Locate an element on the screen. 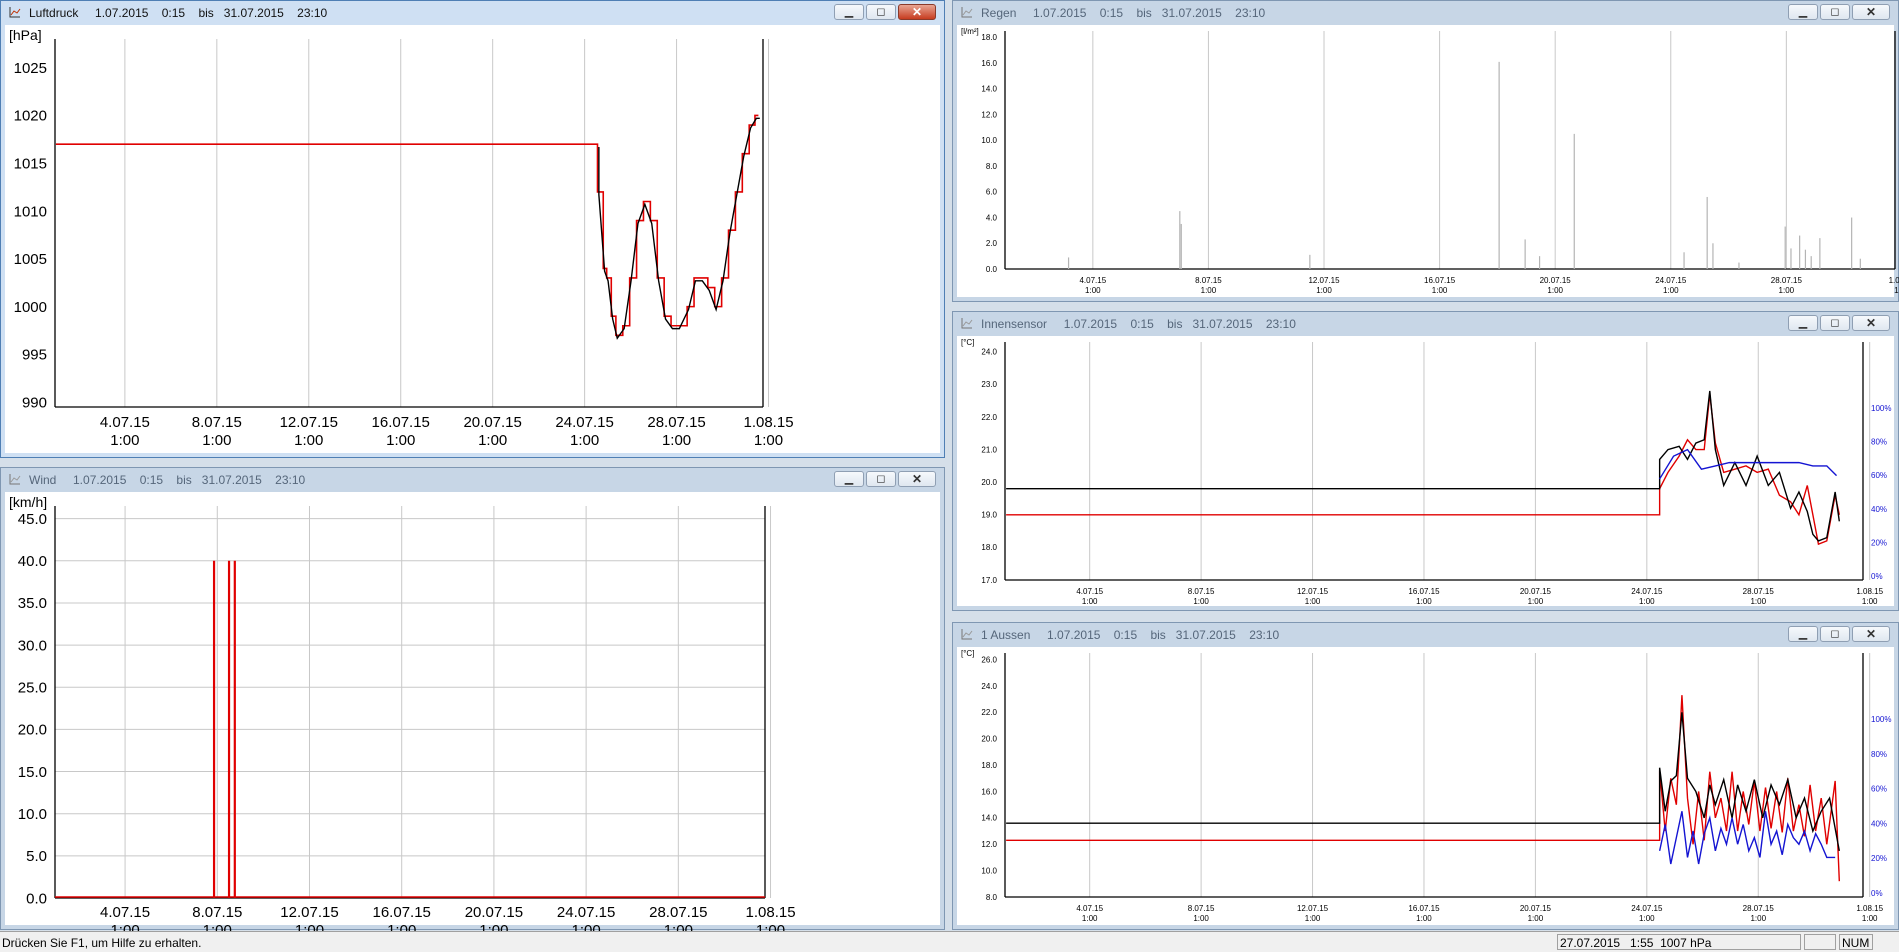 Image resolution: width=1899 pixels, height=952 pixels. y-tick-label: 25.0 is located at coordinates (32, 687).